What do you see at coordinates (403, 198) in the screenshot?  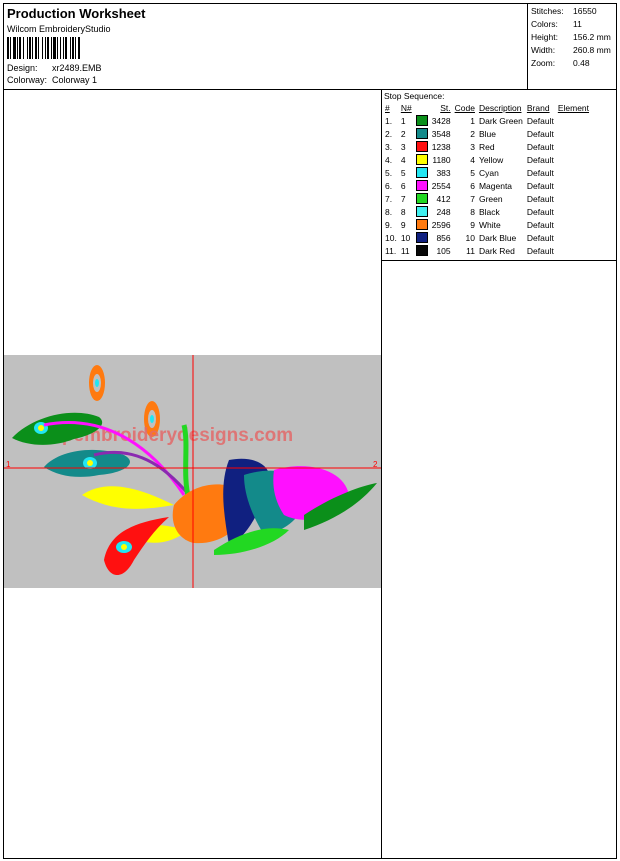 I see `stop-needle: 7` at bounding box center [403, 198].